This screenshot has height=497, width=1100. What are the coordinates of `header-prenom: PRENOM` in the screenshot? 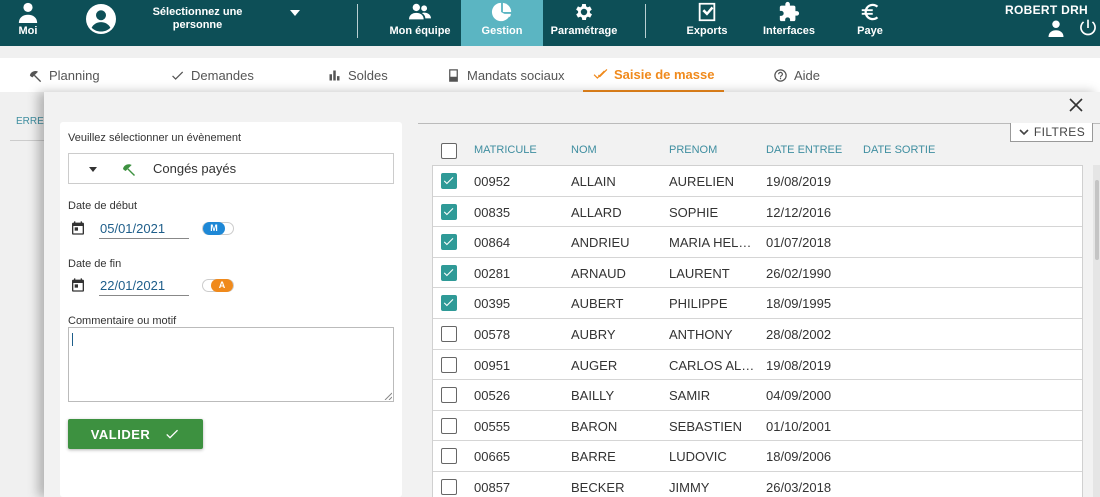 It's located at (693, 150).